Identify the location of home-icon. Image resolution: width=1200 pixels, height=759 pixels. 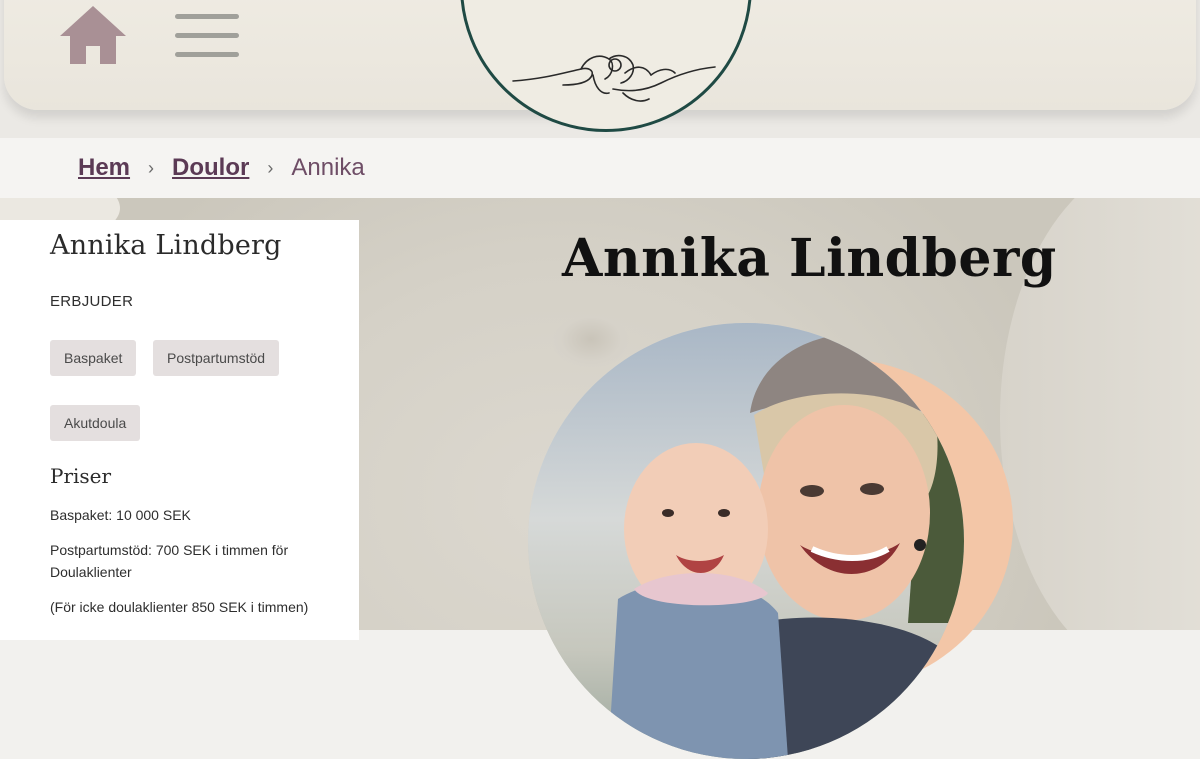
(93, 35).